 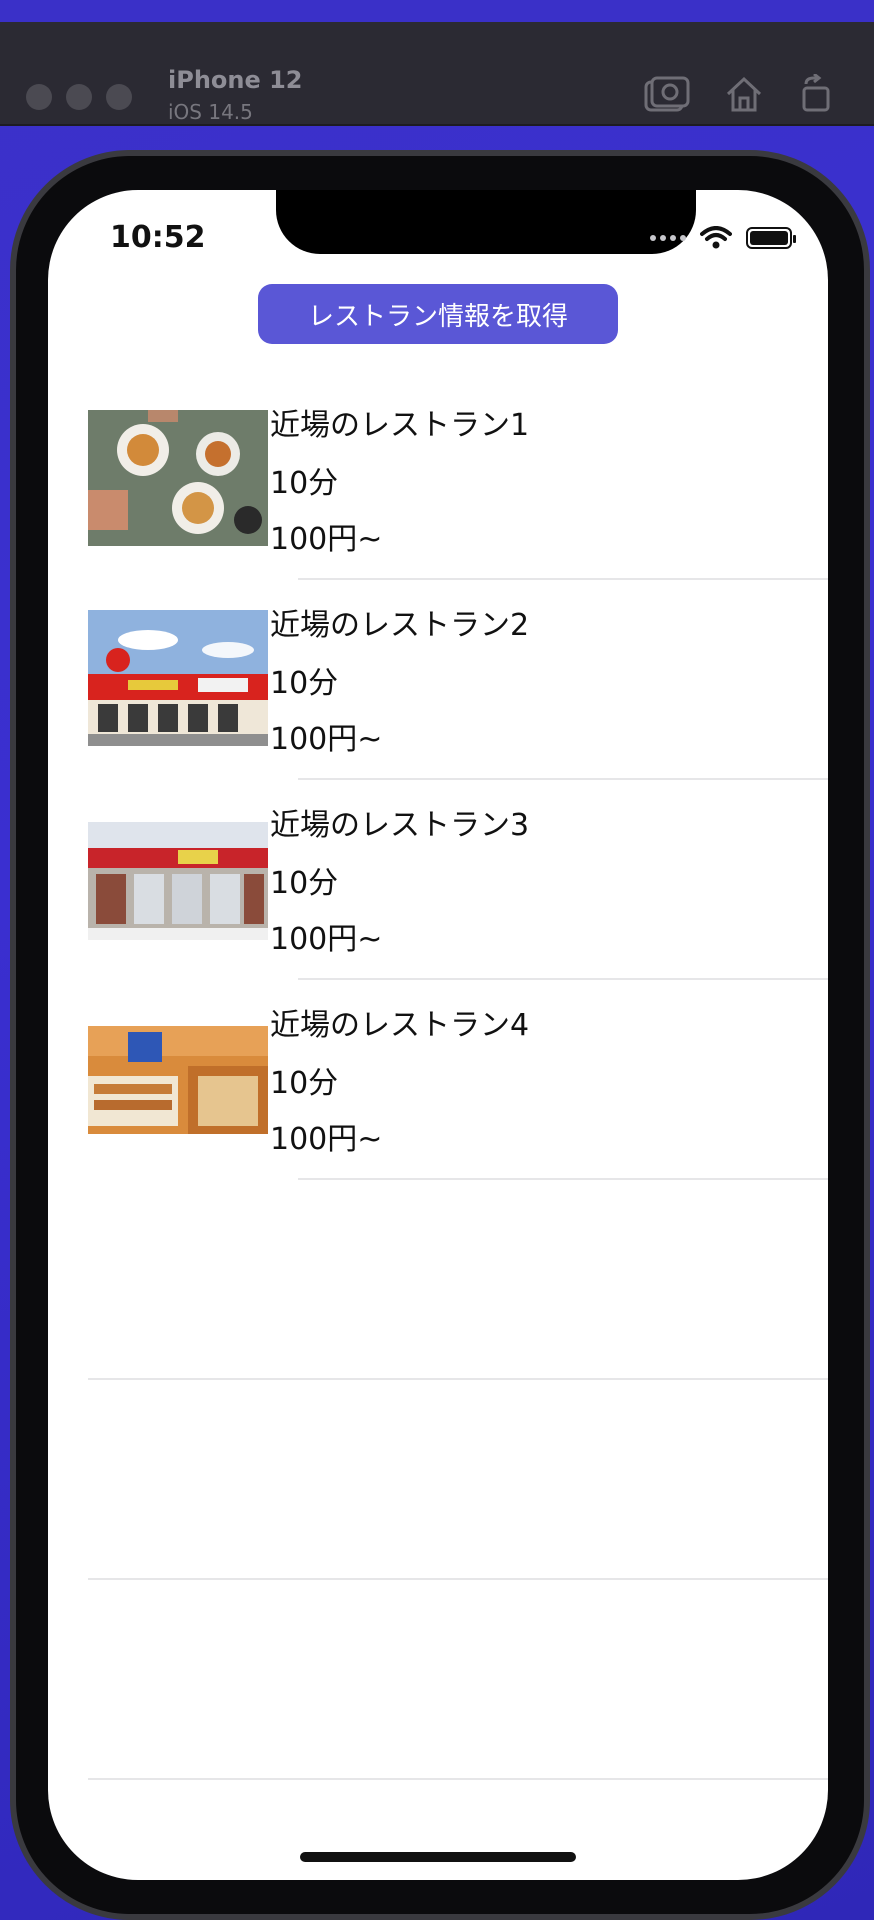 I want to click on restaurant-name: 近場のレストラン1, so click(x=400, y=425).